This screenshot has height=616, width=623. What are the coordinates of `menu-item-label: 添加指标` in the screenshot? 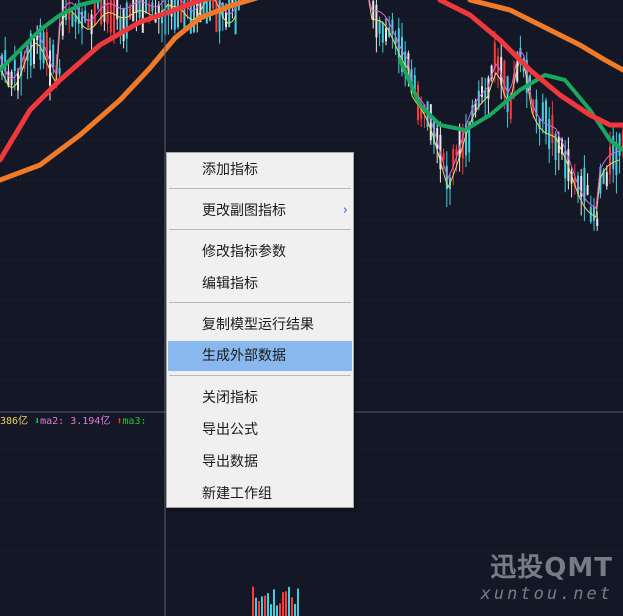 It's located at (230, 170).